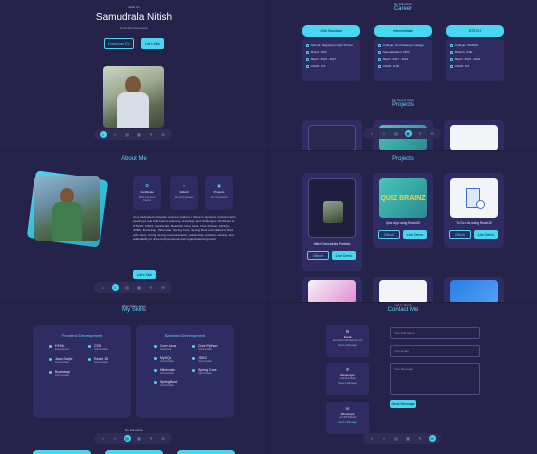  What do you see at coordinates (464, 52) in the screenshot?
I see `career-item: Branch: CSE` at bounding box center [464, 52].